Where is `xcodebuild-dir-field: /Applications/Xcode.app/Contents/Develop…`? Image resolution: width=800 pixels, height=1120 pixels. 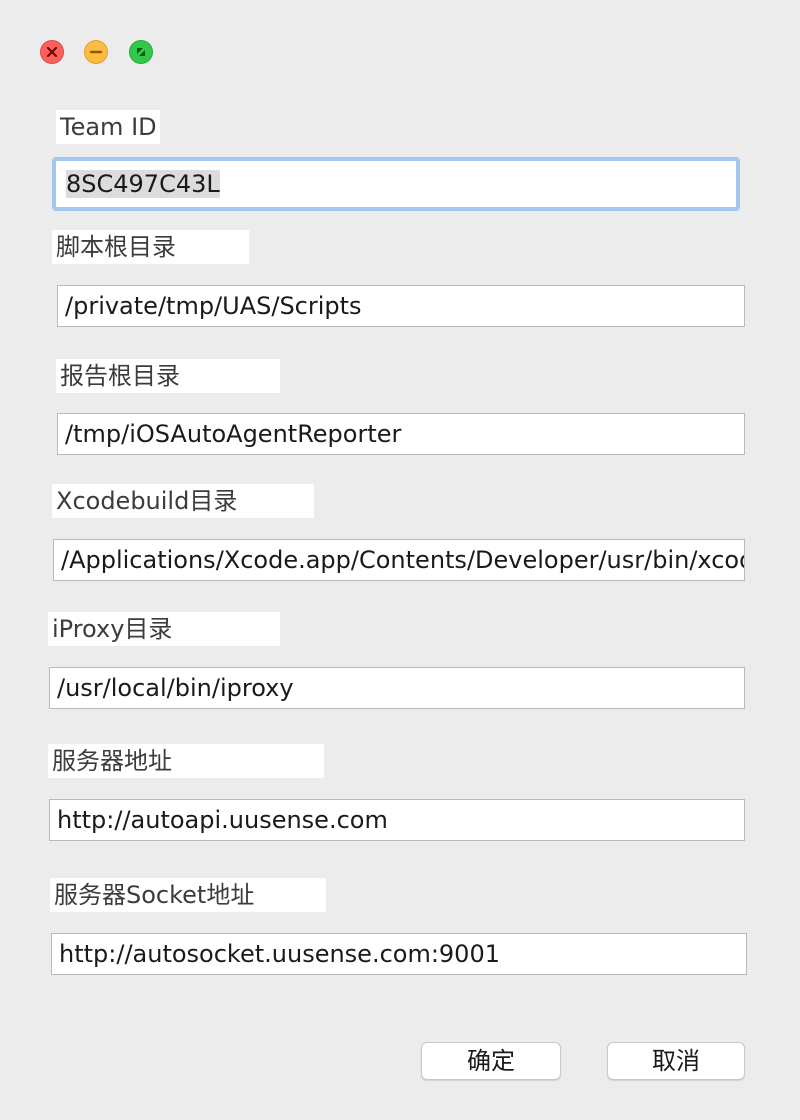
xcodebuild-dir-field: /Applications/Xcode.app/Contents/Develop… is located at coordinates (399, 560).